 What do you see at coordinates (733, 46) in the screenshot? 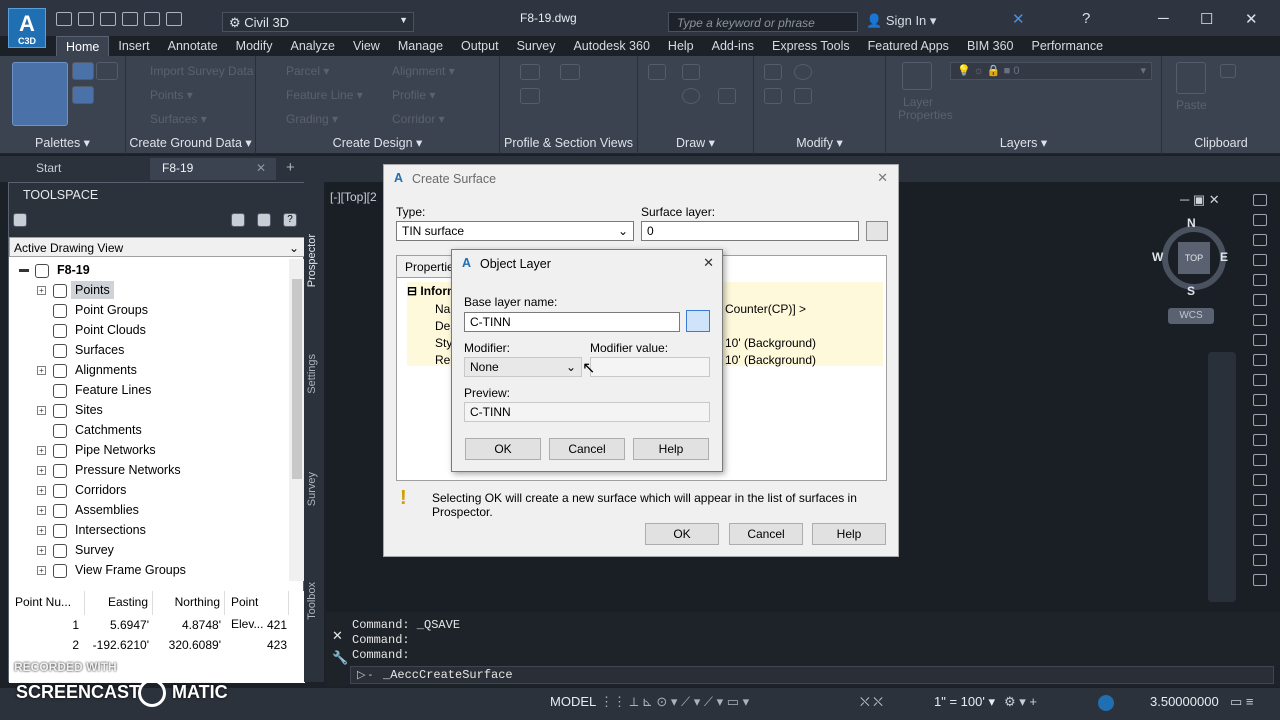
I see `ribbon-tab-add-ins: Add-ins` at bounding box center [733, 46].